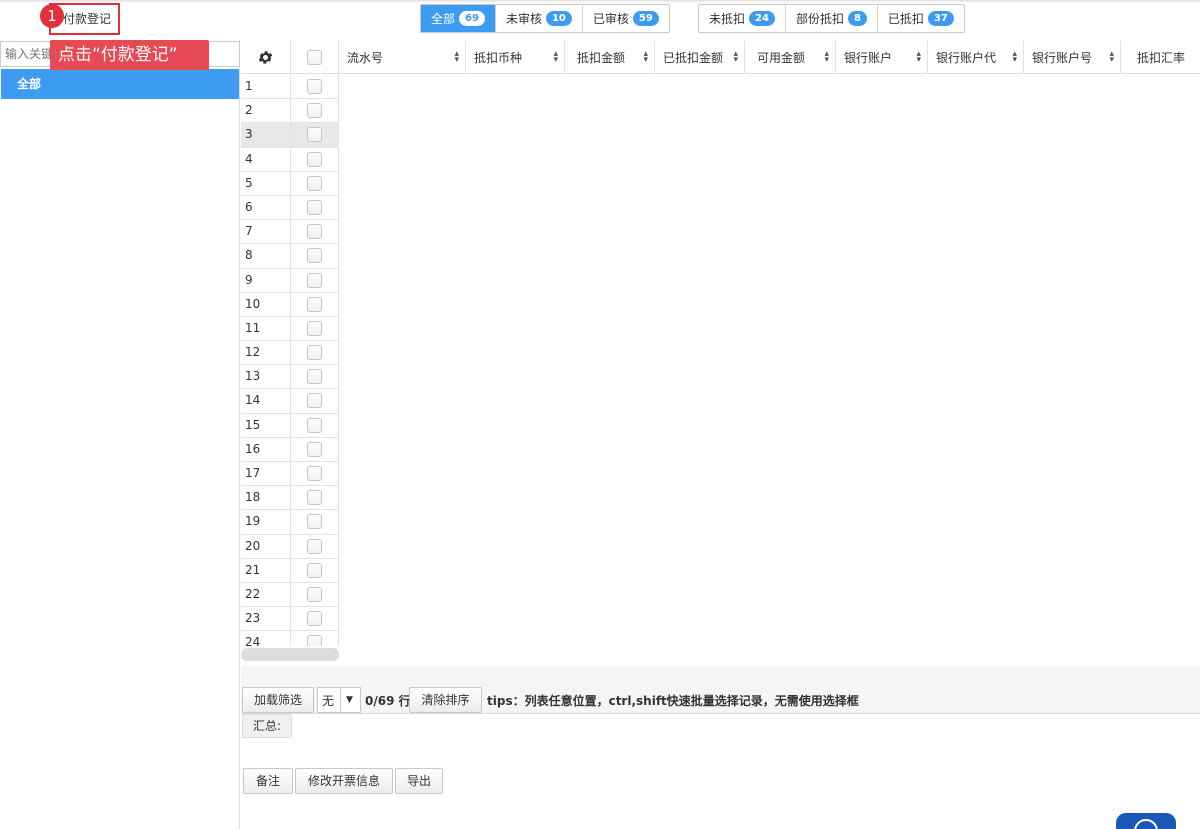  I want to click on row-number: 21, so click(268, 570).